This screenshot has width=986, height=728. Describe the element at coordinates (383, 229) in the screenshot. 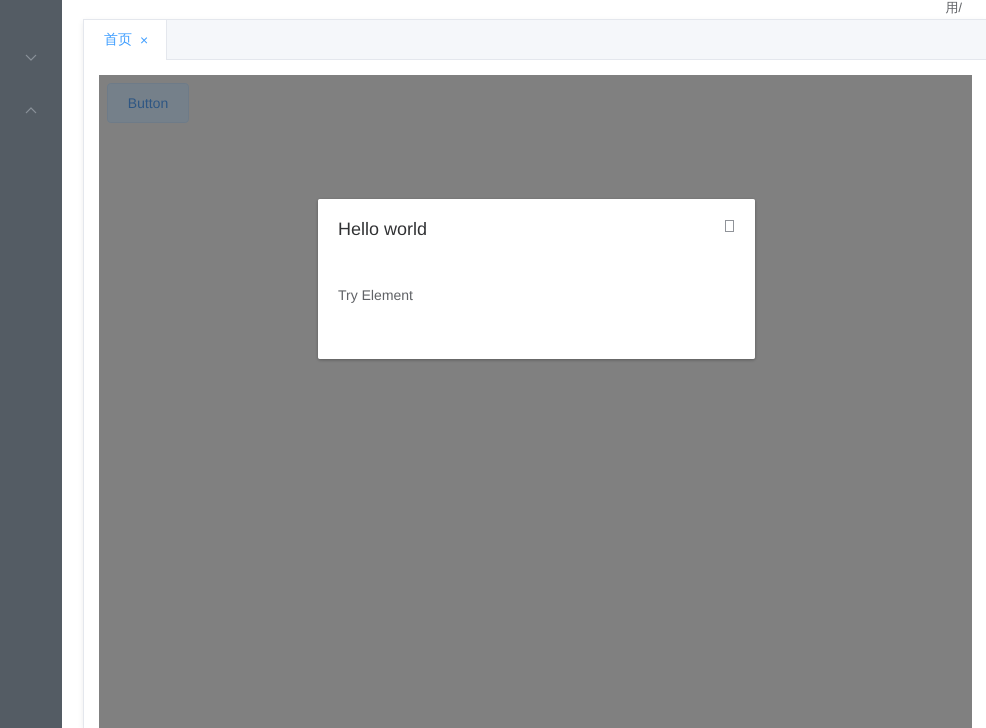

I see `dialog-title: Hello world` at that location.